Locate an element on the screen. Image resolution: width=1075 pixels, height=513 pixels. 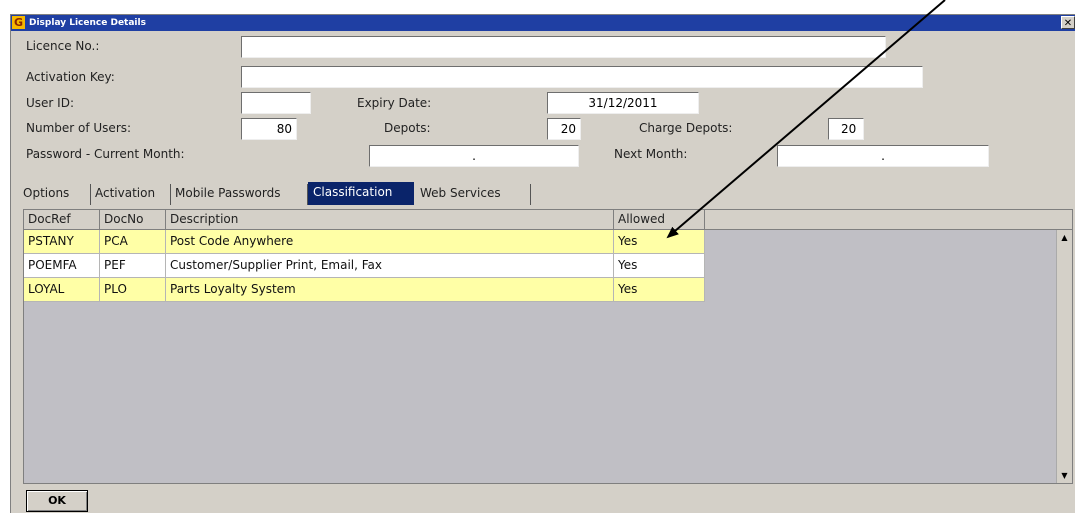
column-header-allowed: Allowed is located at coordinates (659, 220).